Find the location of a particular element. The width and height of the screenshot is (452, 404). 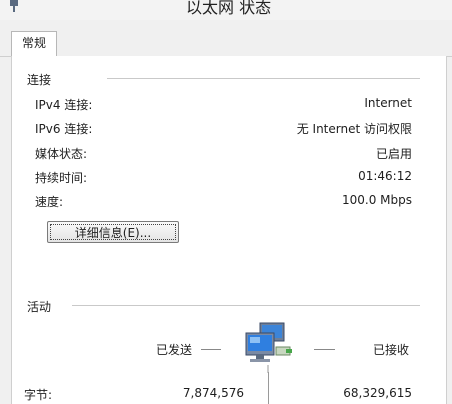

received-label: 已接收 is located at coordinates (391, 350).